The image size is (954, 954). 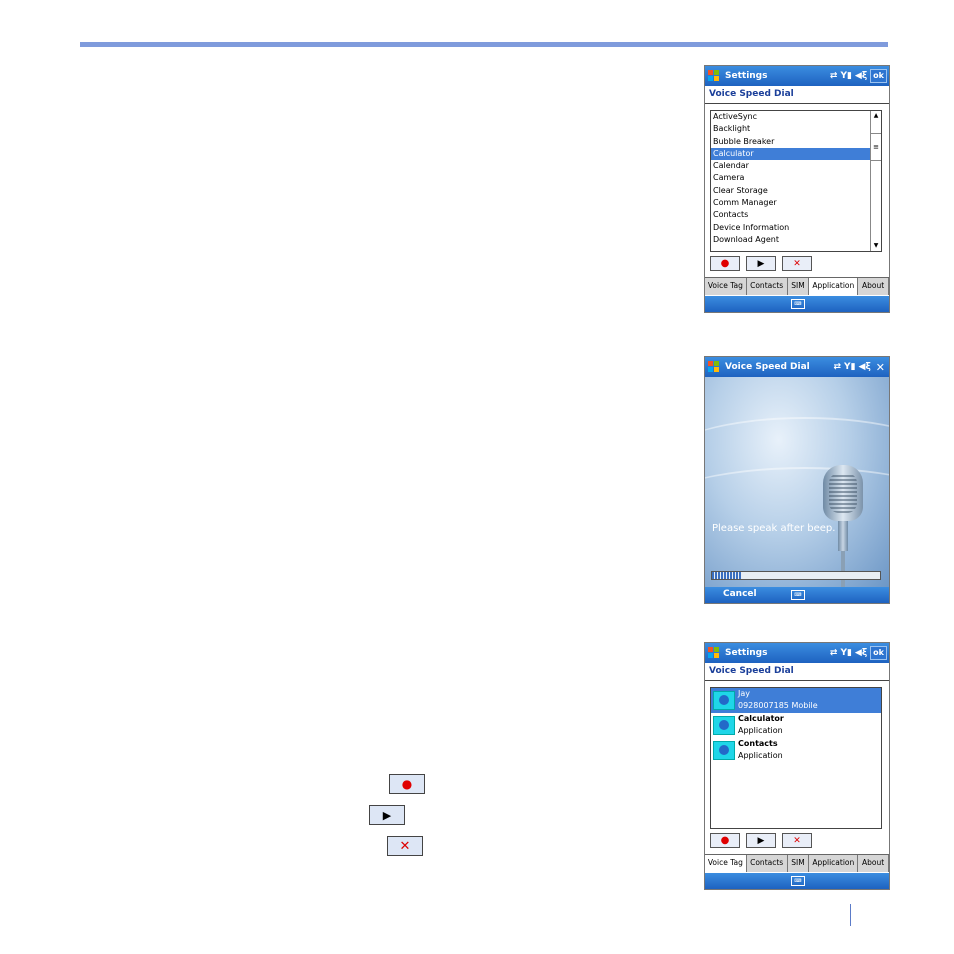 I want to click on voice-tag-row: Jay 0928007185 Mobile, so click(x=796, y=700).